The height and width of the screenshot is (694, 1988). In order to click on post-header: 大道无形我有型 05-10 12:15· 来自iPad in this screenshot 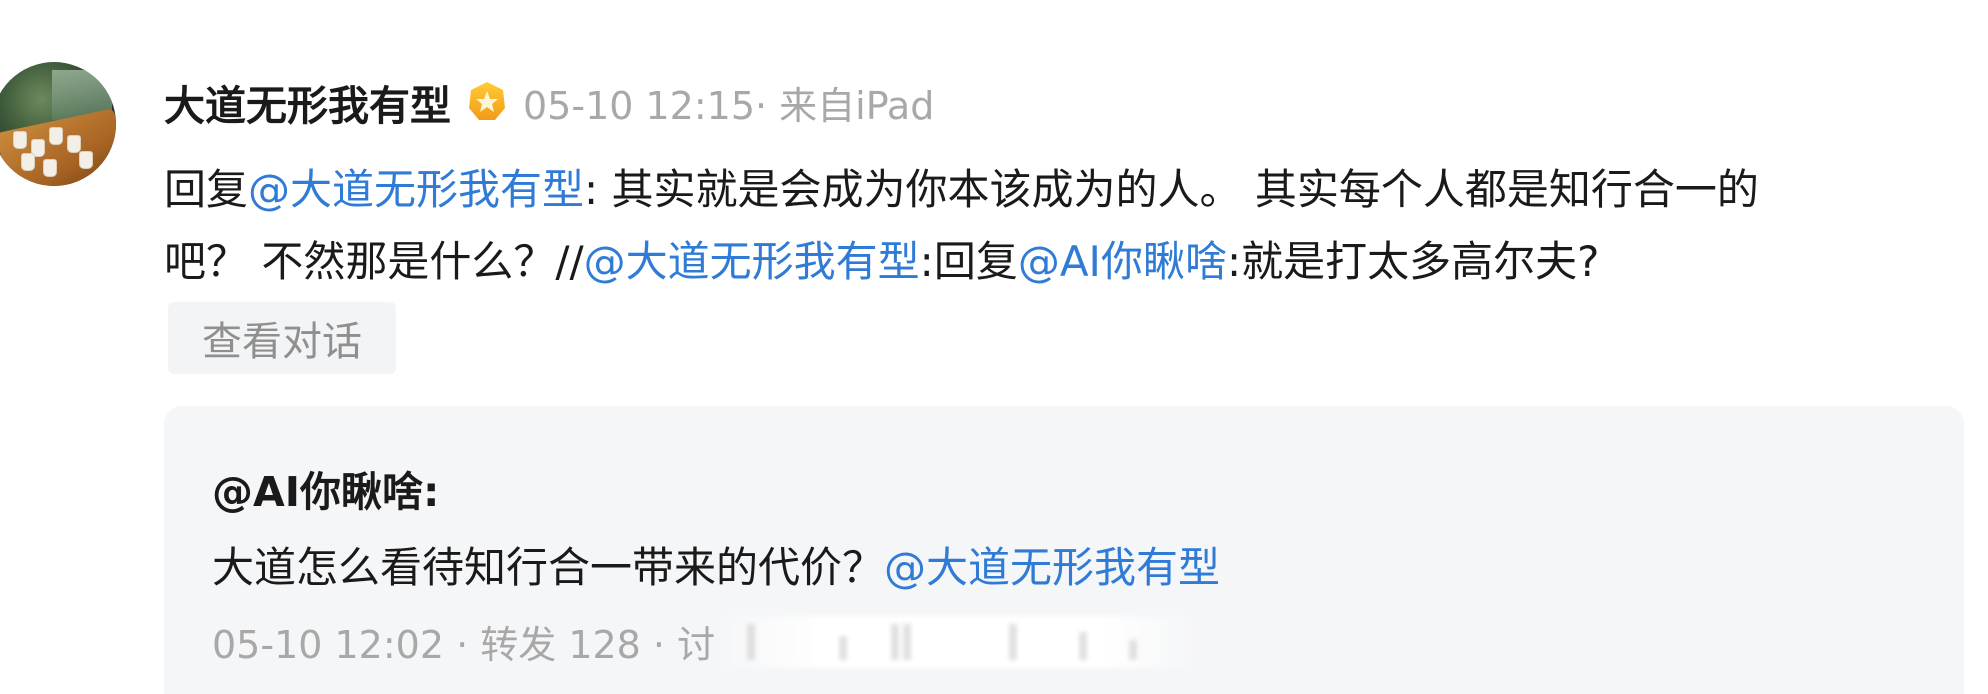, I will do `click(549, 102)`.